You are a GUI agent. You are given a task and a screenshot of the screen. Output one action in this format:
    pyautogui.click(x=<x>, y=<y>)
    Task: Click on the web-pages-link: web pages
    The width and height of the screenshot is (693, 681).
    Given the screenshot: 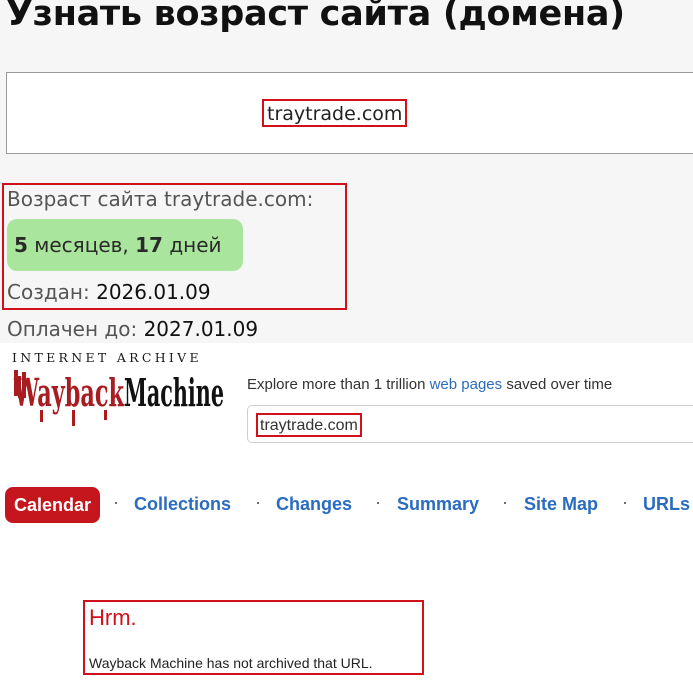 What is the action you would take?
    pyautogui.click(x=466, y=384)
    